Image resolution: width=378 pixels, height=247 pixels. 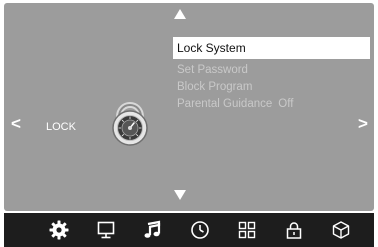 I want to click on tab-3d, so click(x=341, y=230).